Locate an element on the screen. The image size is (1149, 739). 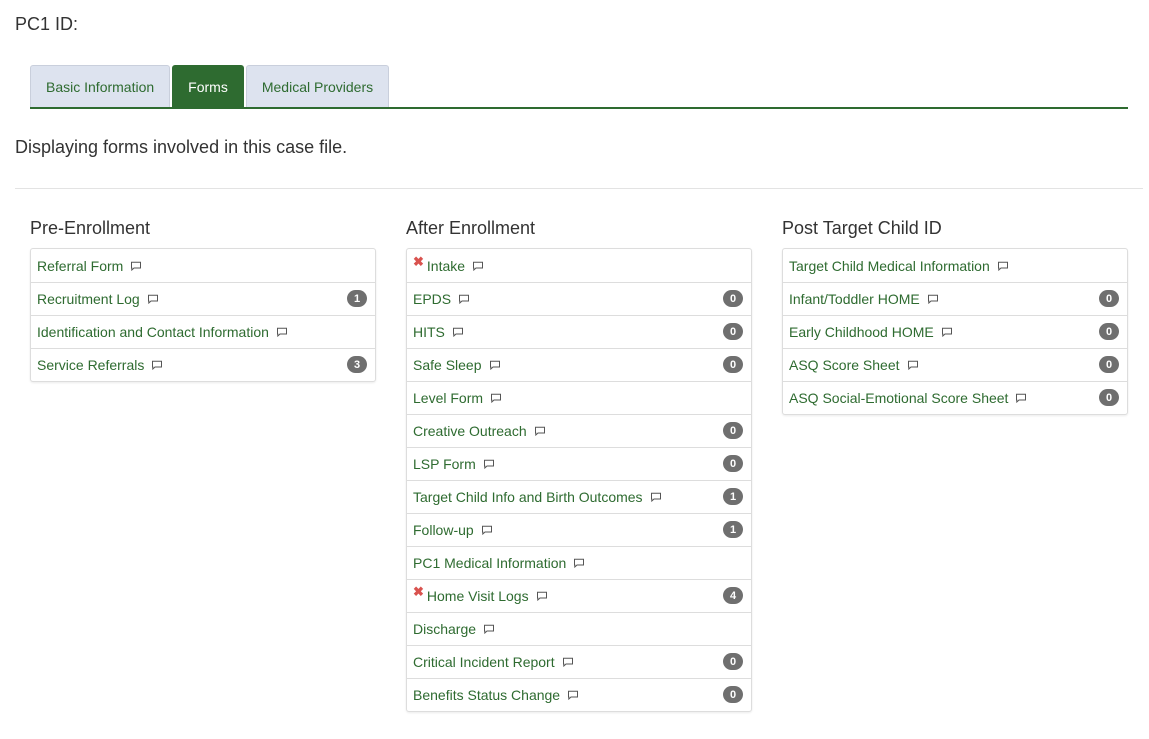
form-list-item: Safe Sleep 0 is located at coordinates (579, 364).